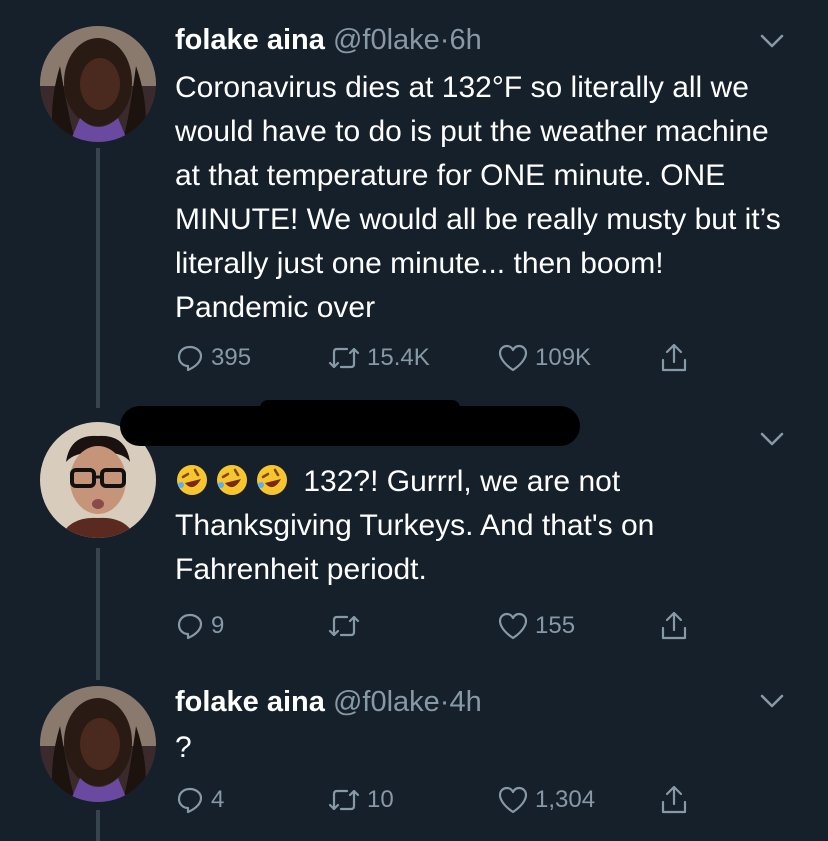  Describe the element at coordinates (218, 625) in the screenshot. I see `reply-count: 9` at that location.